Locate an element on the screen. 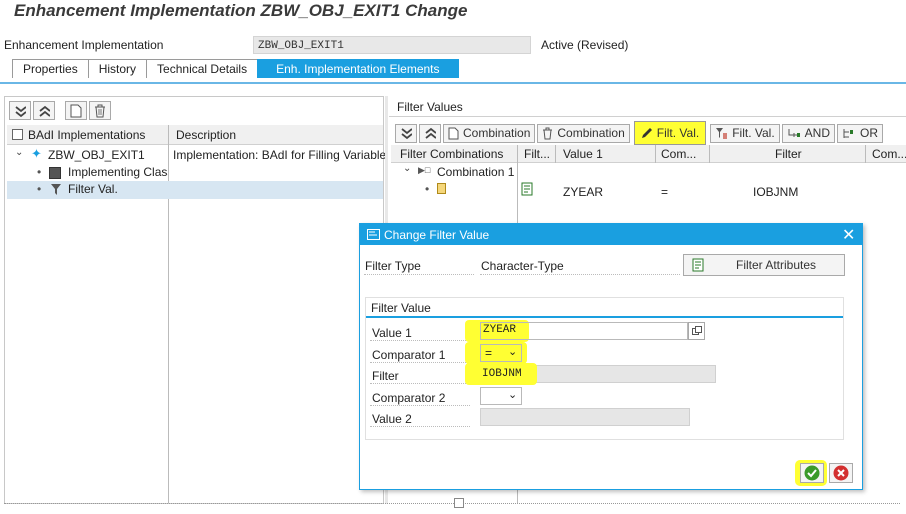 This screenshot has height=514, width=906. tree-row: • Implementing Class is located at coordinates (87, 173).